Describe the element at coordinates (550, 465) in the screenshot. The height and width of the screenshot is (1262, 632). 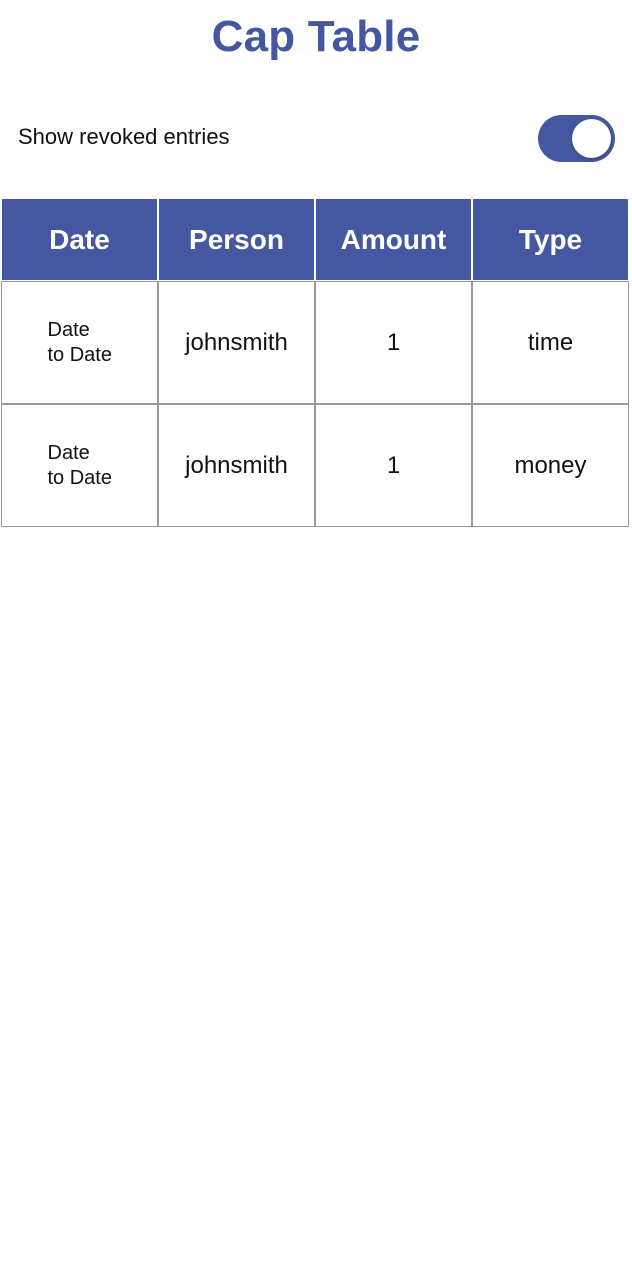
I see `type-cell: money` at that location.